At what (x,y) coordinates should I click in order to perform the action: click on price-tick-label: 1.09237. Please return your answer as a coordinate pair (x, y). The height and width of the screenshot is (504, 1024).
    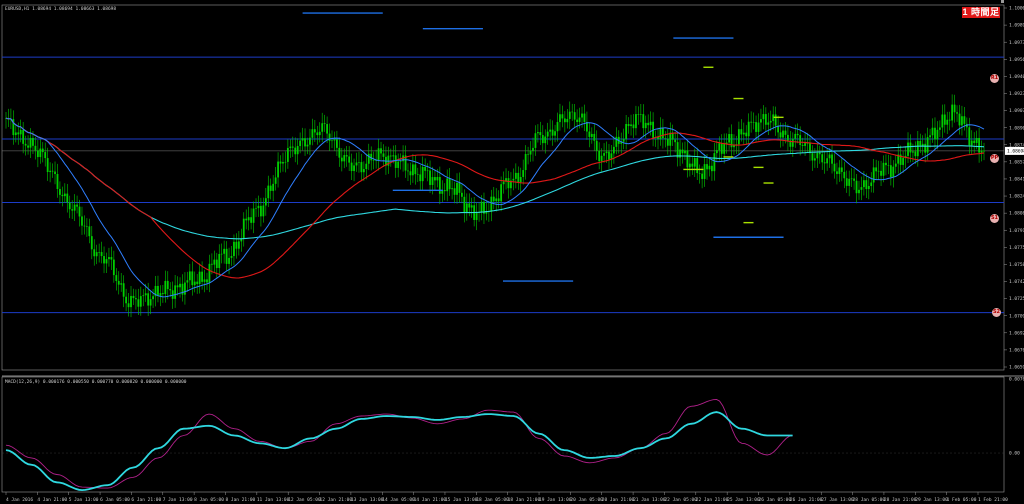
    Looking at the image, I should click on (1016, 94).